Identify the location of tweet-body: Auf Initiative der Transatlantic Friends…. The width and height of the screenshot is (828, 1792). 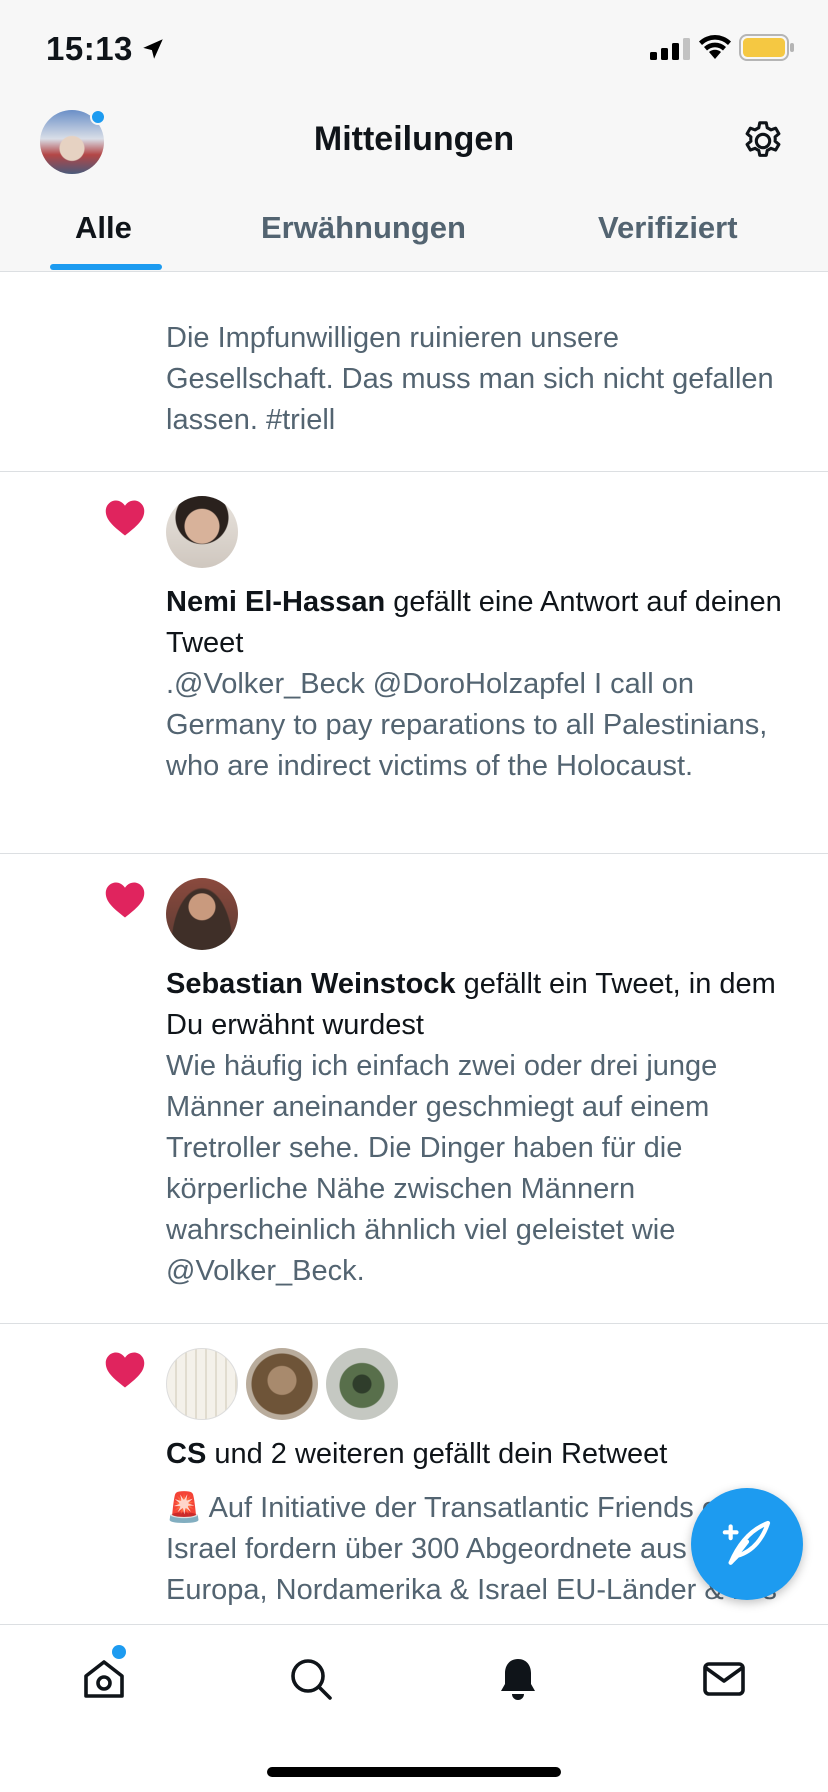
(471, 1549).